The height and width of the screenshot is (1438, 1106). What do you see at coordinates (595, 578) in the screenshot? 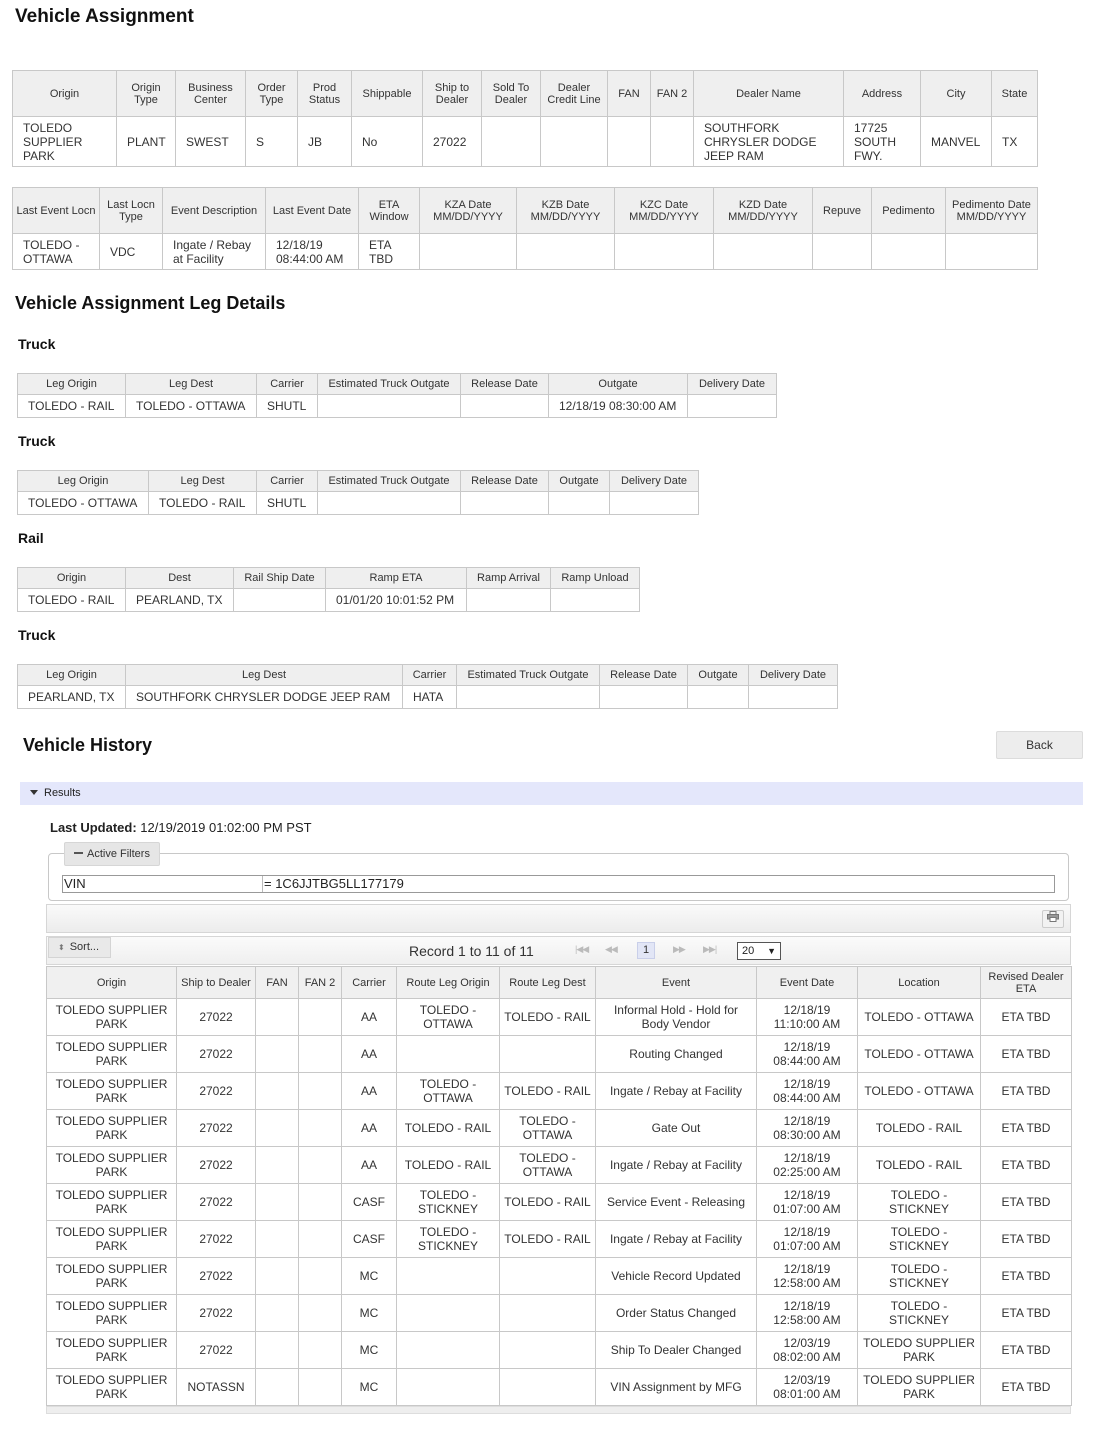
I see `col-ramp-unload: Ramp Unload` at bounding box center [595, 578].